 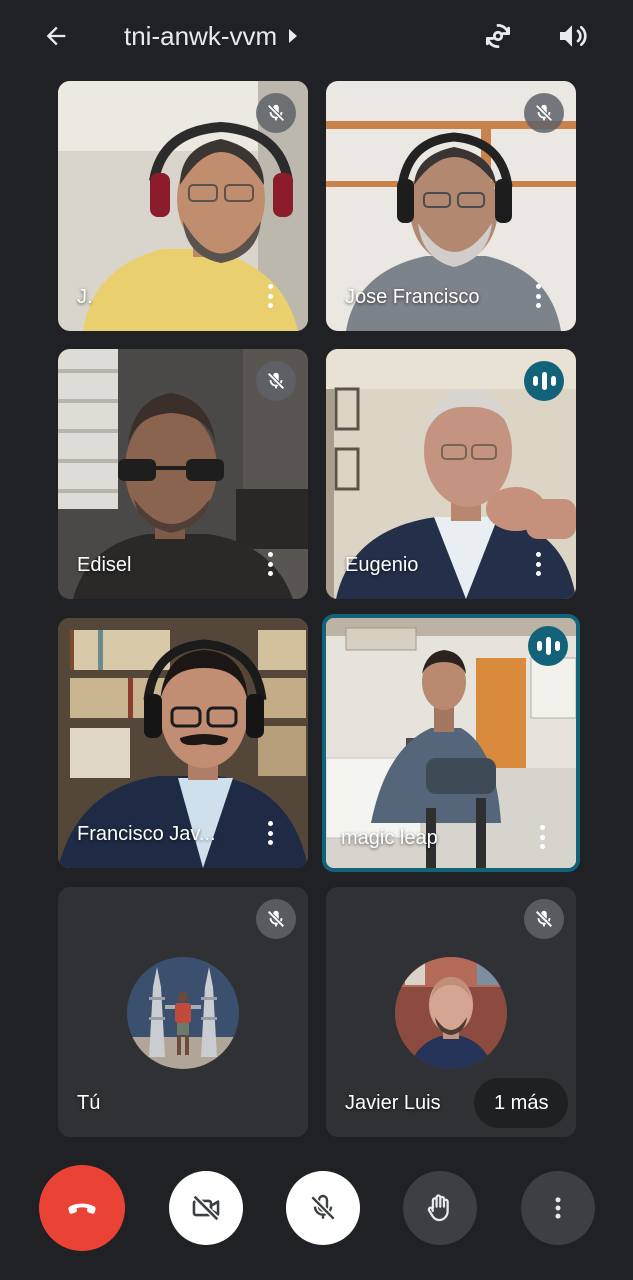 I want to click on self-tile: Tú, so click(x=183, y=1012).